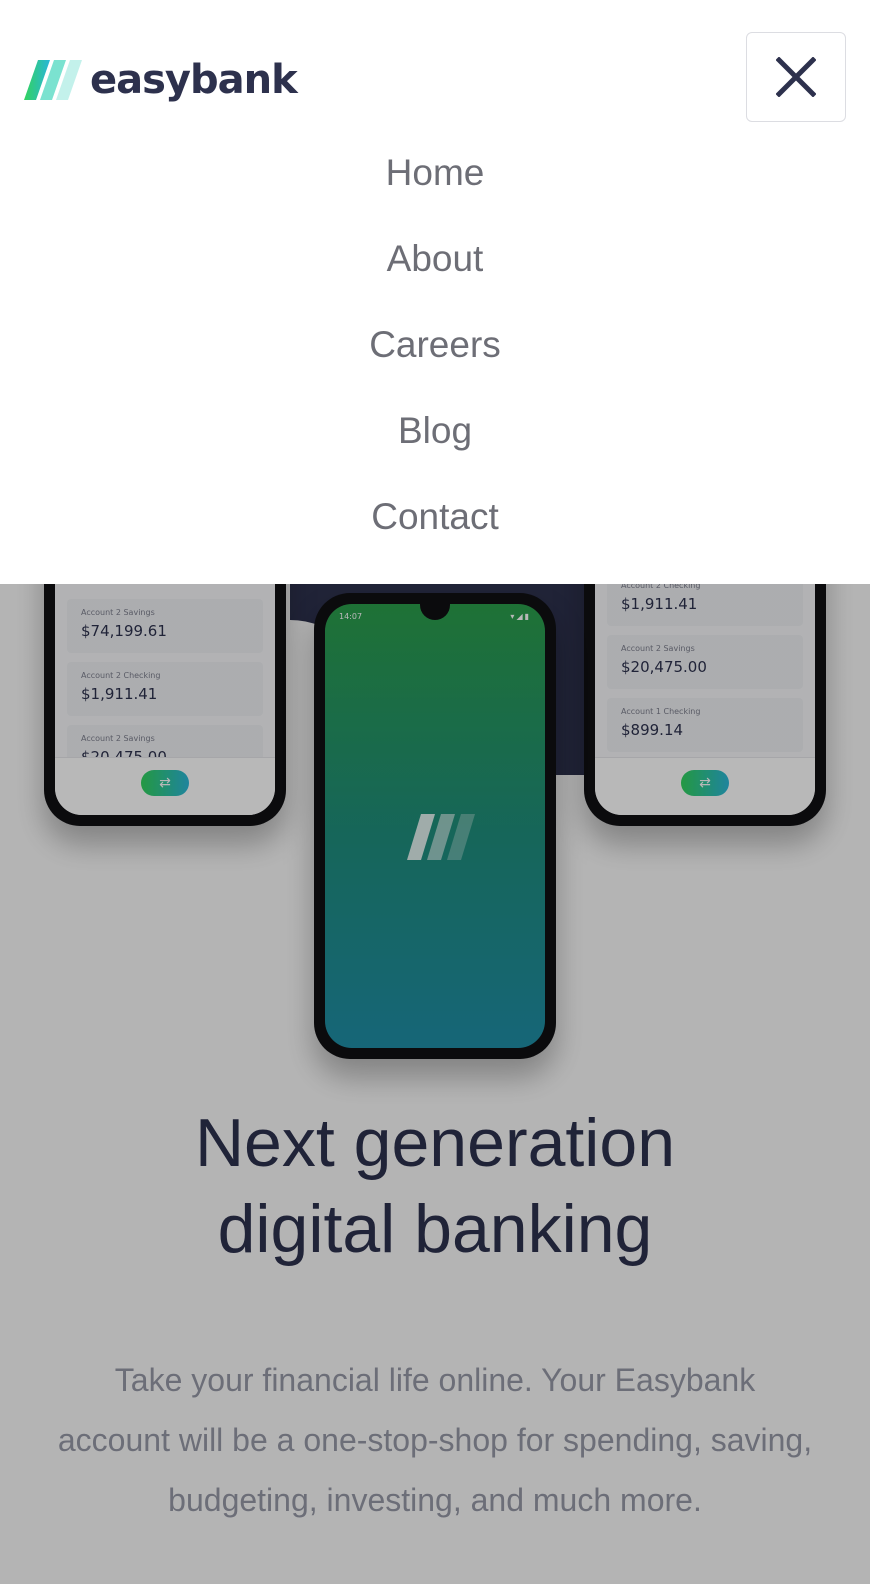 The image size is (870, 1584). I want to click on account-card: Account 2 Savings $20,475.00, so click(705, 662).